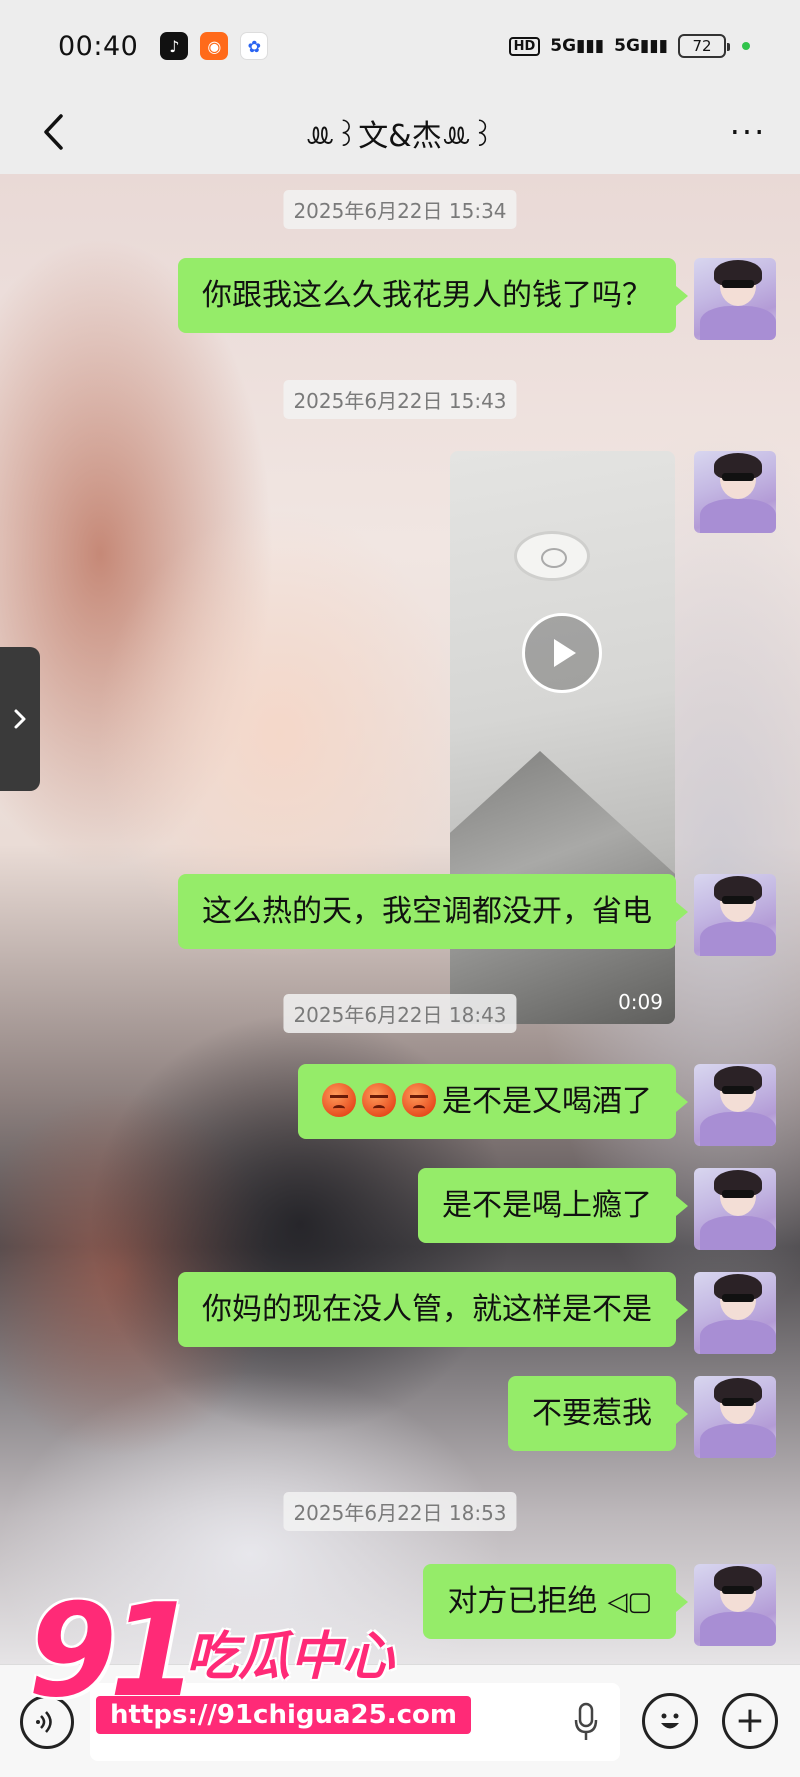  What do you see at coordinates (553, 1205) in the screenshot?
I see `message-bubble: 是不是喝上瘾了` at bounding box center [553, 1205].